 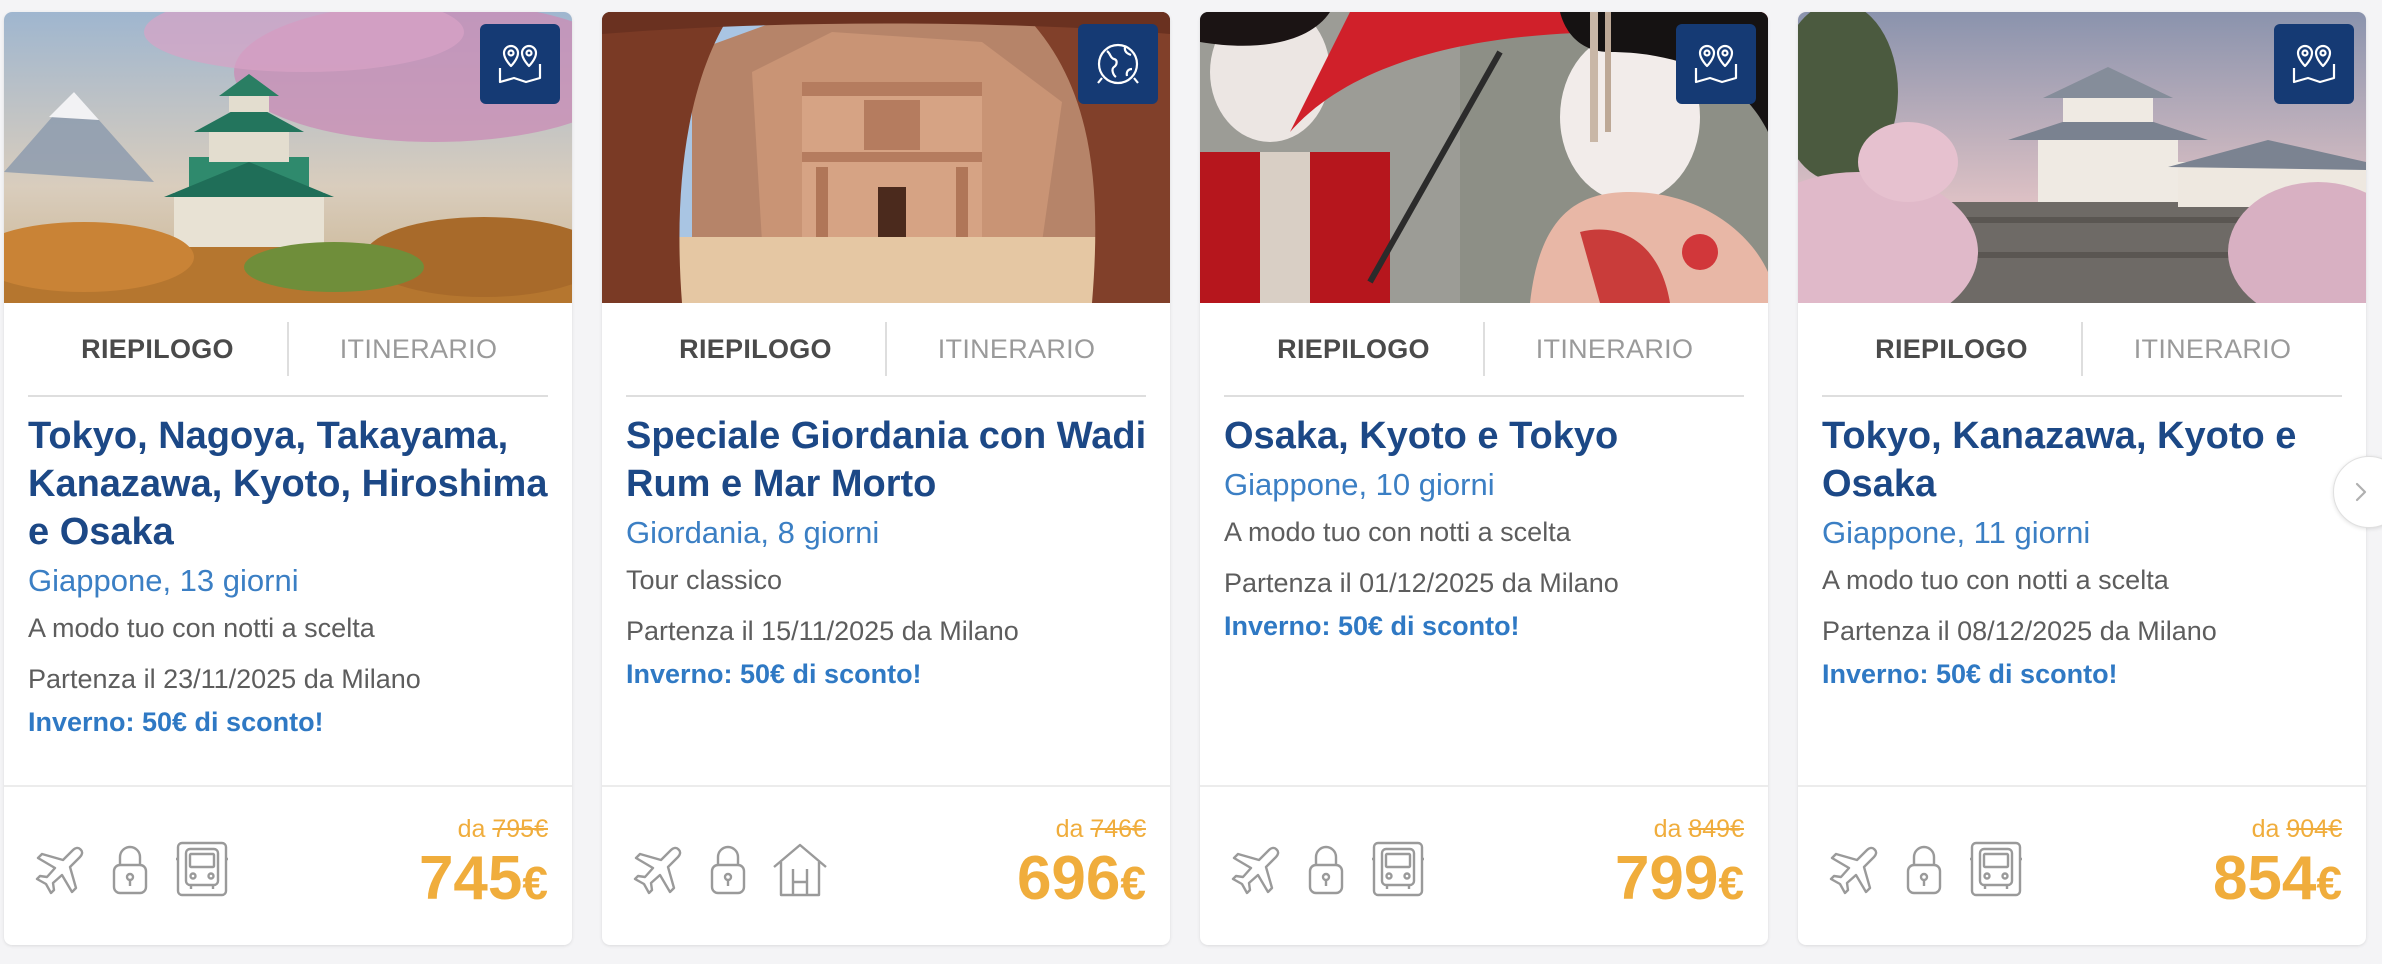 What do you see at coordinates (520, 829) in the screenshot?
I see `old-price-value: 795€` at bounding box center [520, 829].